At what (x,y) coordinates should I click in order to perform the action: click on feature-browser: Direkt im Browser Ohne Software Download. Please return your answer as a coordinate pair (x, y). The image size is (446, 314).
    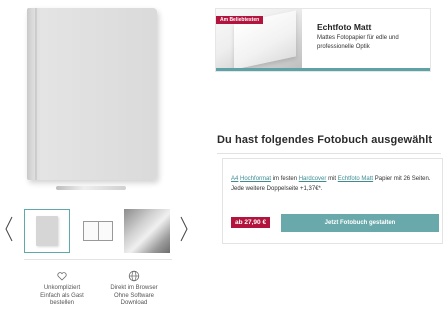
    Looking at the image, I should click on (134, 289).